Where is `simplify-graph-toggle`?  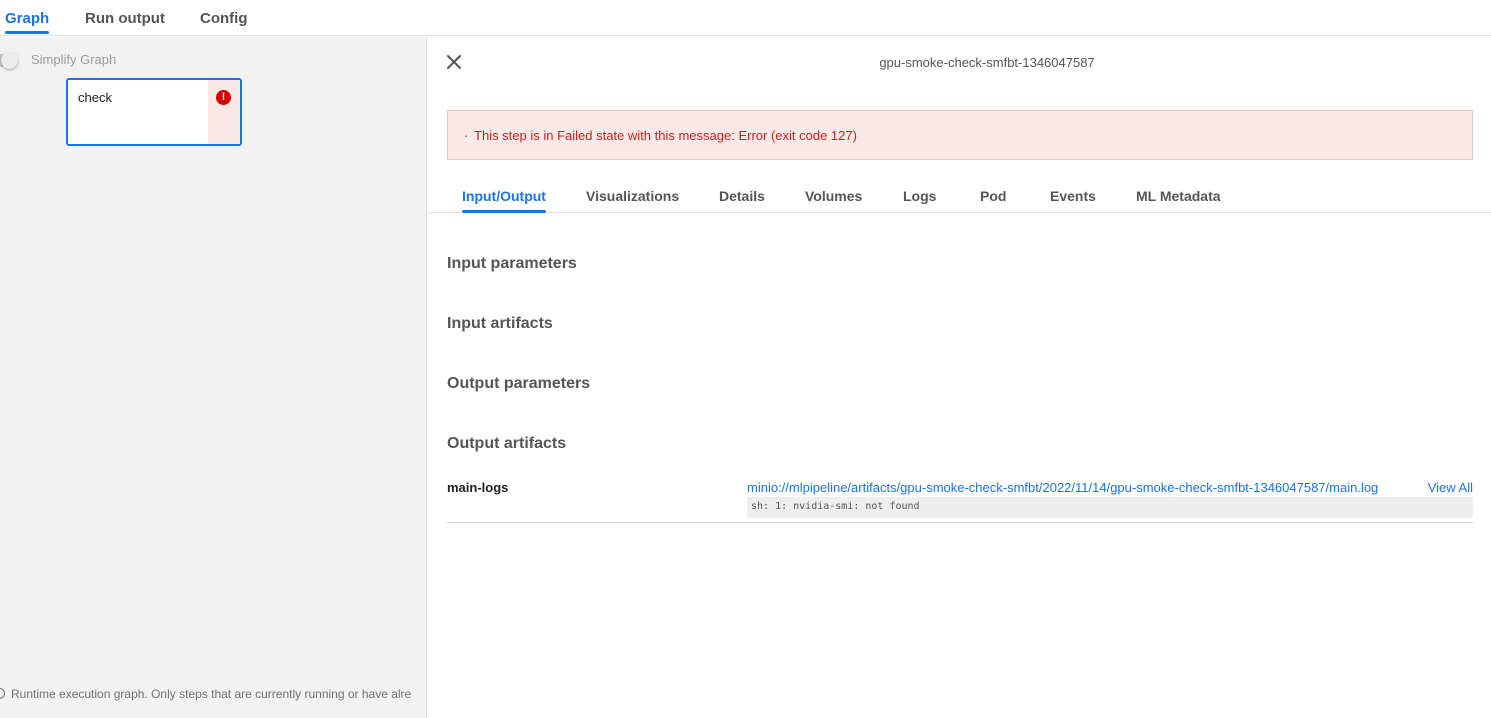
simplify-graph-toggle is located at coordinates (9, 60).